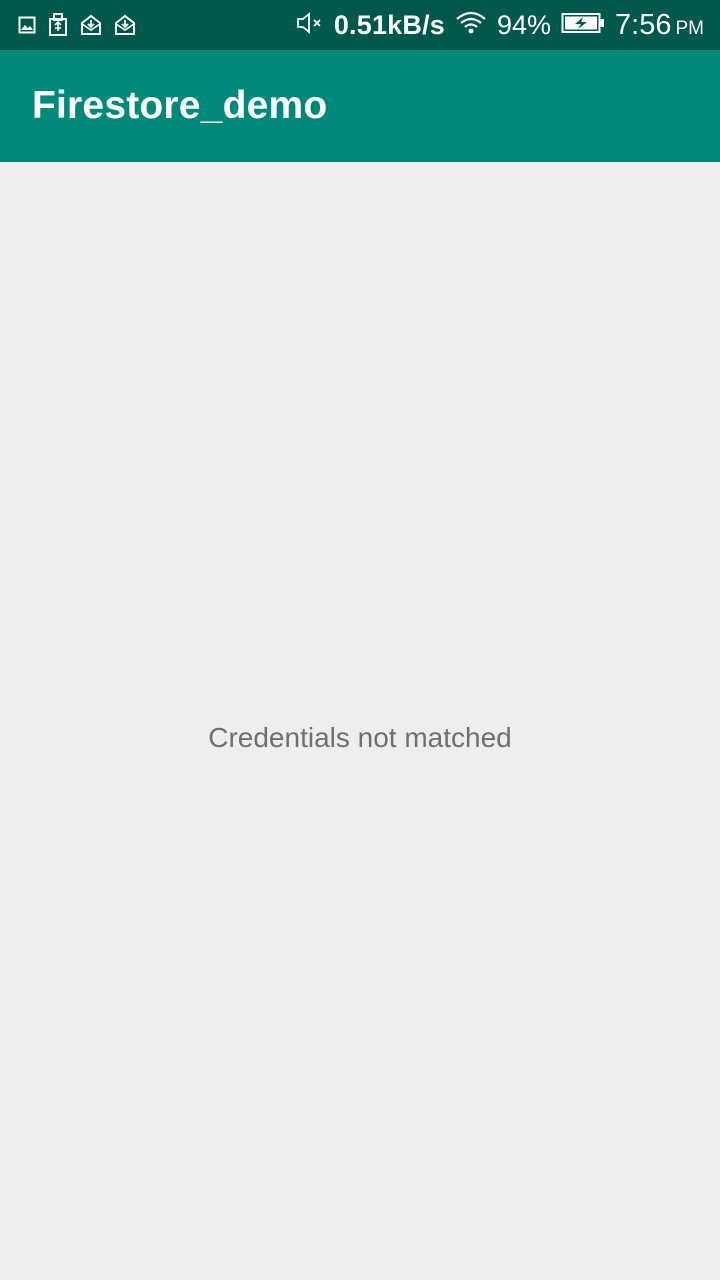 This screenshot has width=720, height=1280. I want to click on clock: 7:56 PM, so click(659, 25).